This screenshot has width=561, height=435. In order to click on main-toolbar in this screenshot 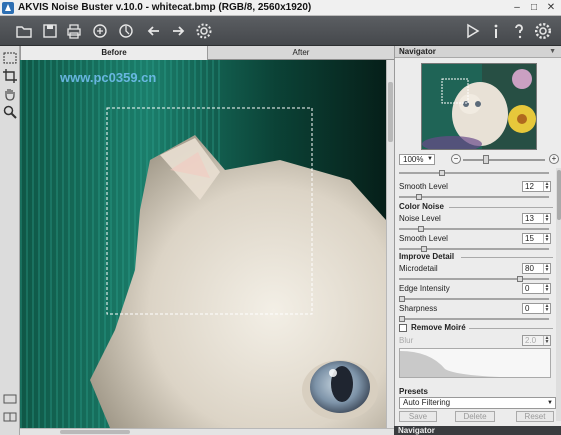, I will do `click(280, 31)`.